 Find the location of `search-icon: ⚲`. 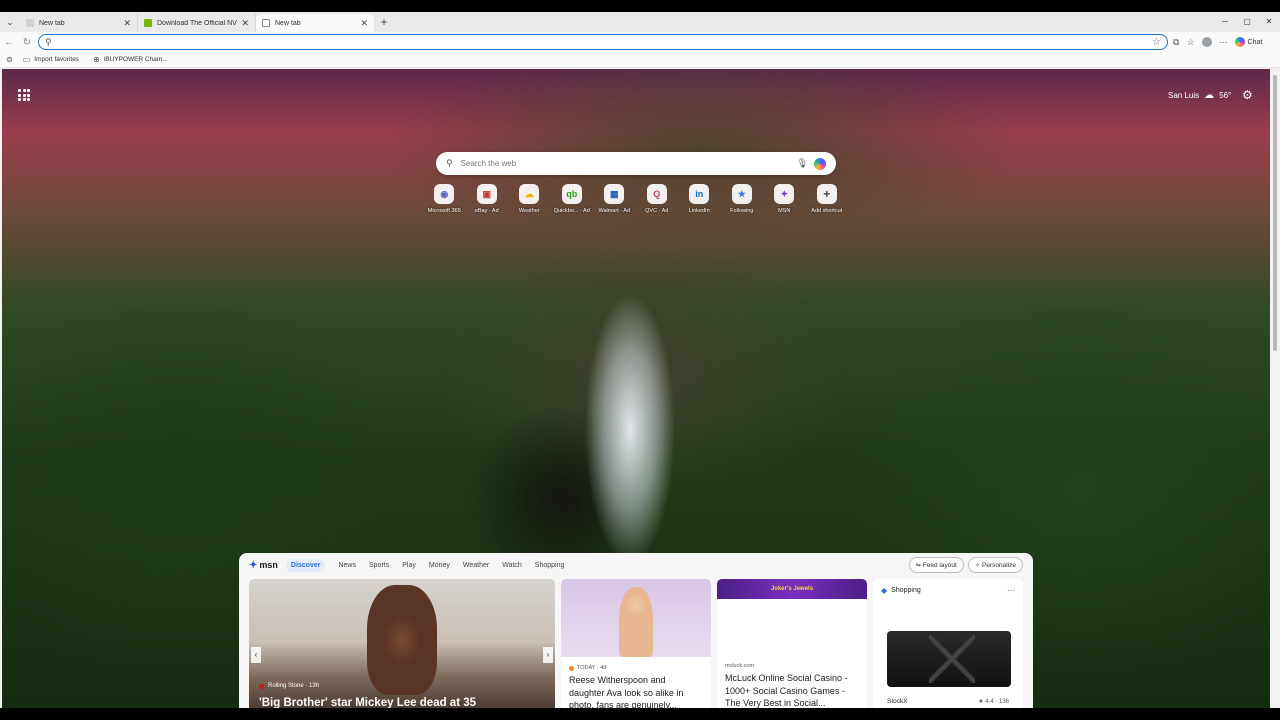

search-icon: ⚲ is located at coordinates (48, 41).